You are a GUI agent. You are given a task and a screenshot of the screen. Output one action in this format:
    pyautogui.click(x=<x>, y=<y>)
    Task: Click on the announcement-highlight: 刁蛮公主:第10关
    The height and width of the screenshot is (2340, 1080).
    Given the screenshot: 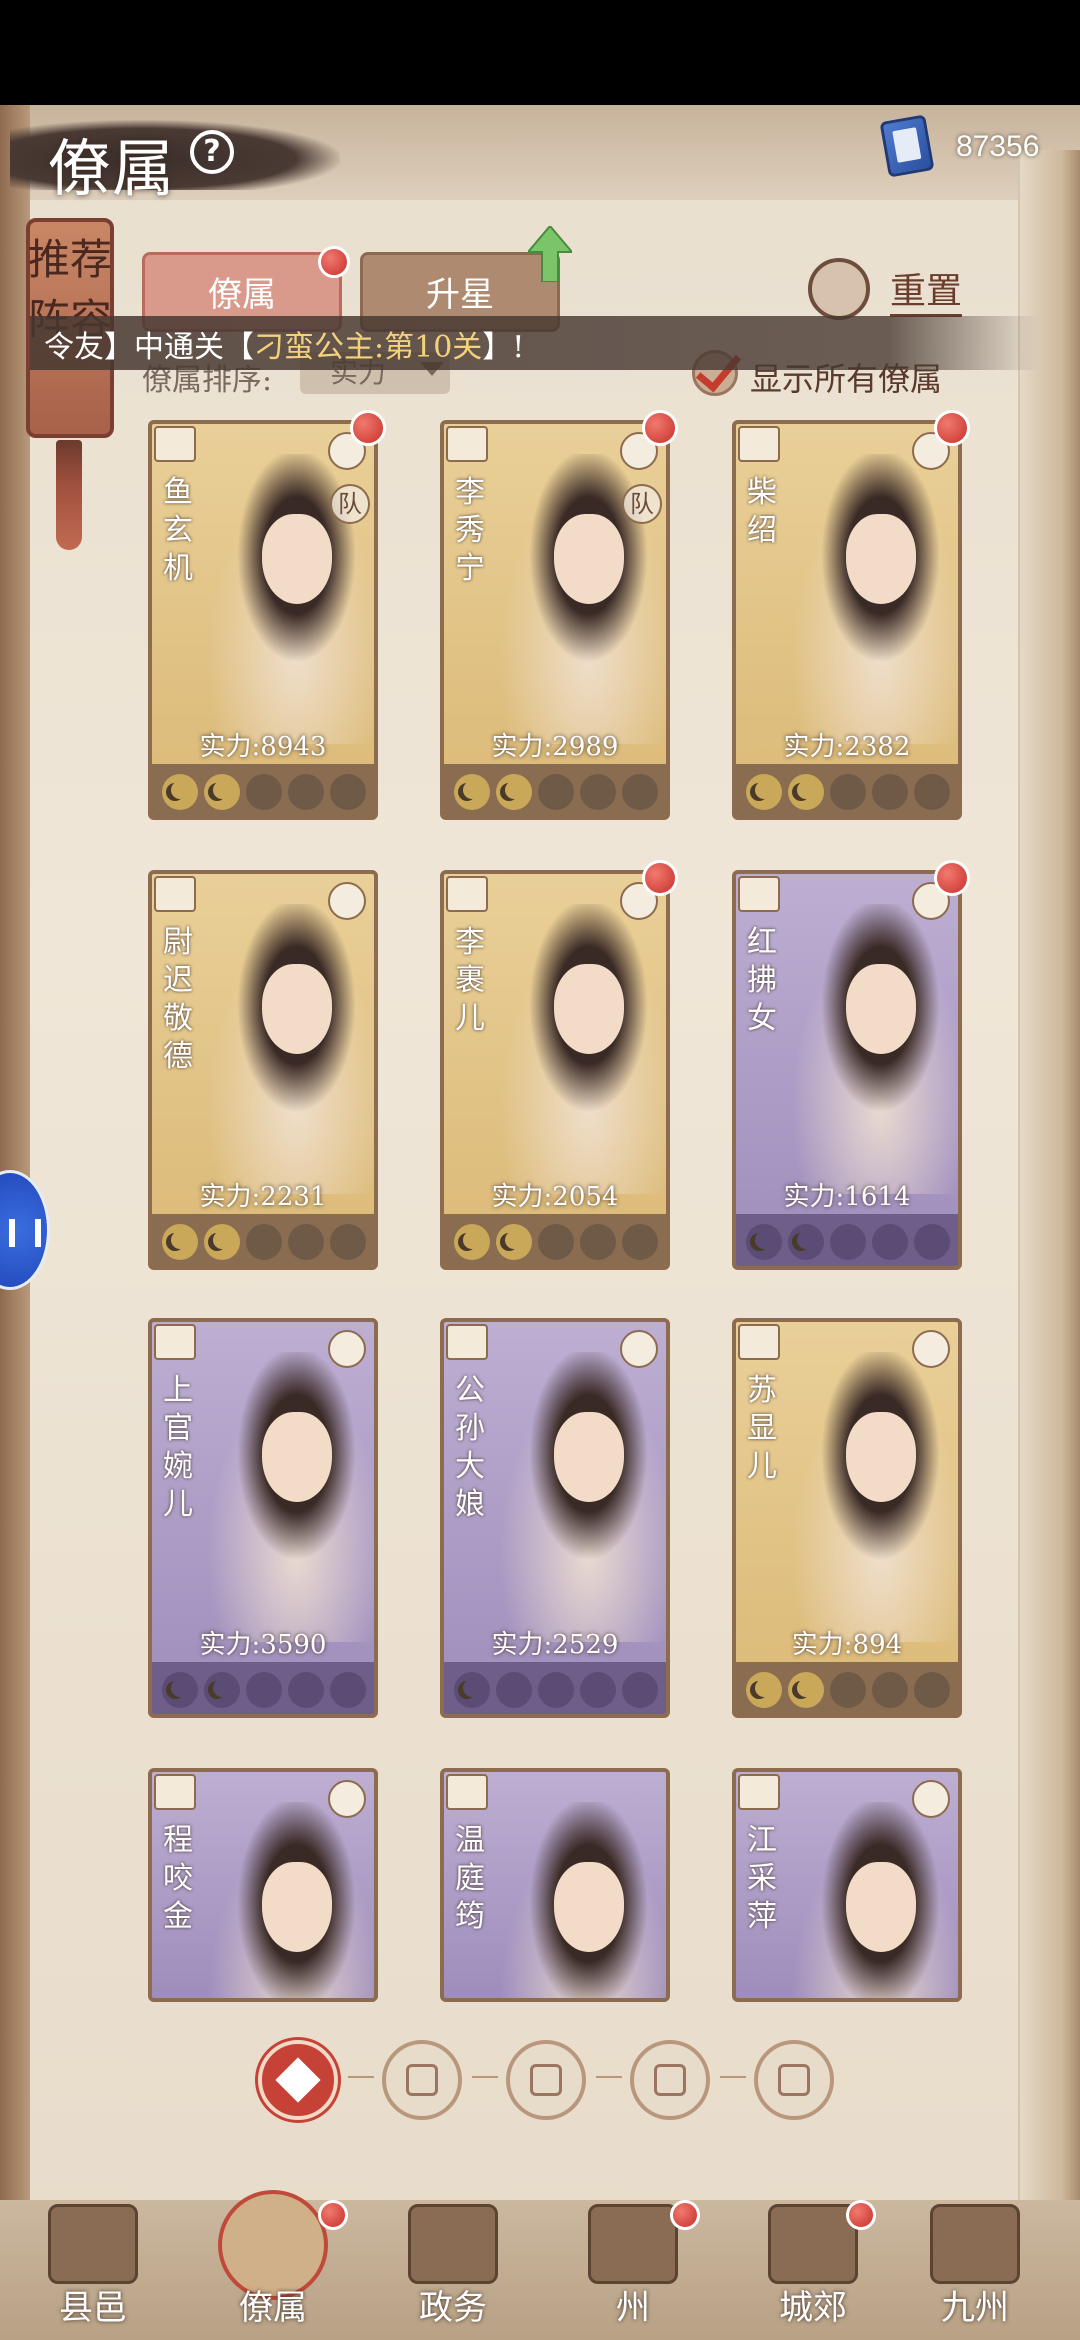 What is the action you would take?
    pyautogui.click(x=368, y=347)
    